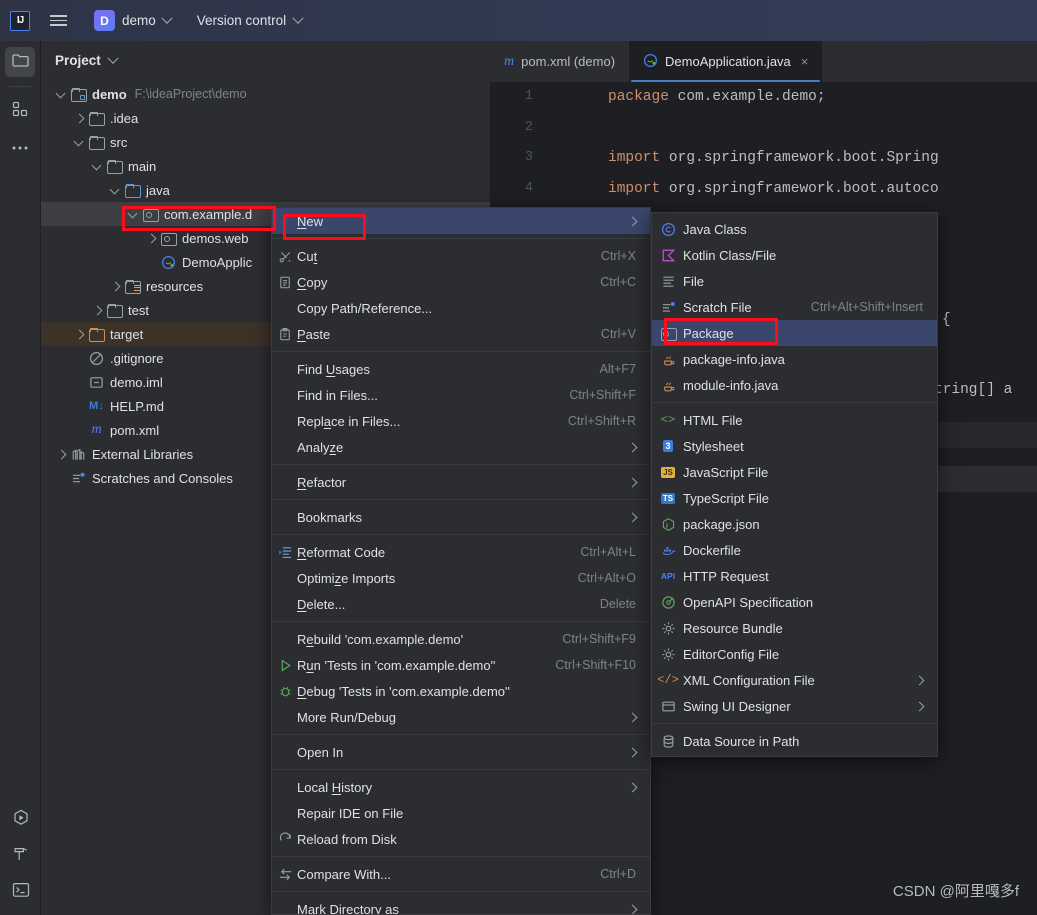  I want to click on menu-item: Replace in Files... Ctrl+Shift+R, so click(461, 421).